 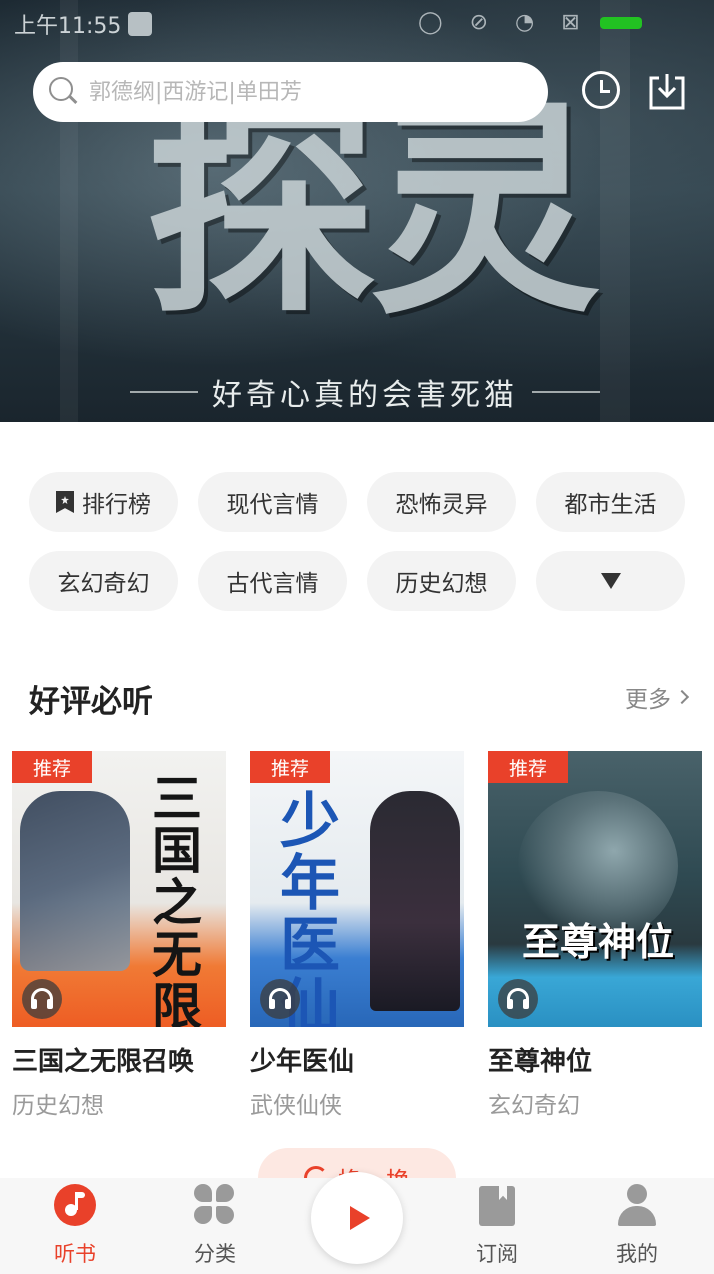 What do you see at coordinates (621, 23) in the screenshot?
I see `battery-icon` at bounding box center [621, 23].